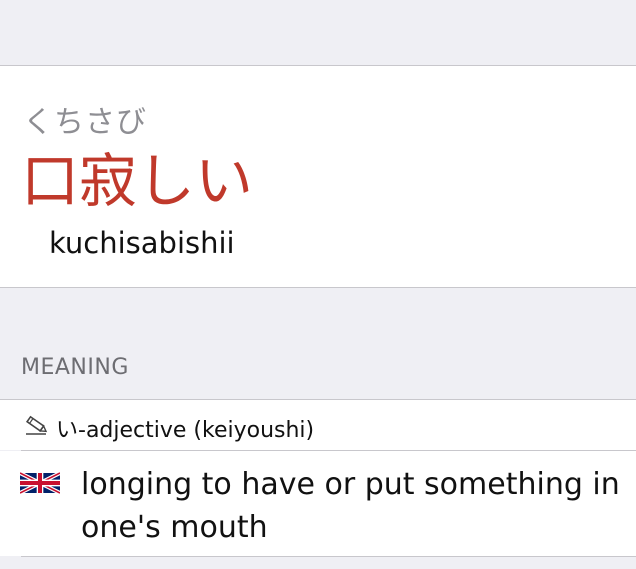 Image resolution: width=636 pixels, height=569 pixels. What do you see at coordinates (85, 122) in the screenshot?
I see `kana-reading: くちさび` at bounding box center [85, 122].